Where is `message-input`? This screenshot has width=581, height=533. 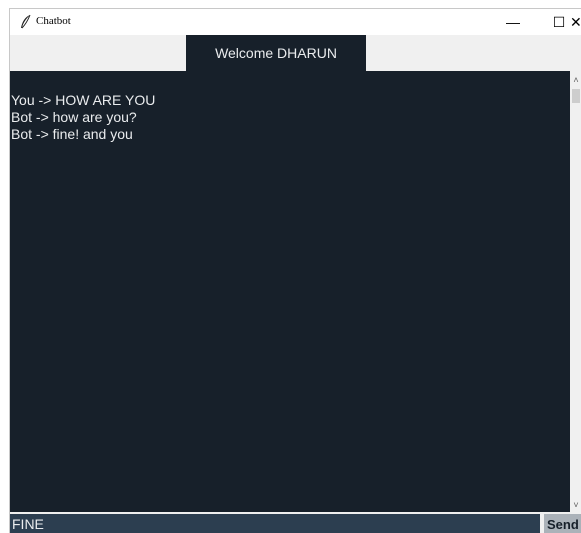 message-input is located at coordinates (275, 523).